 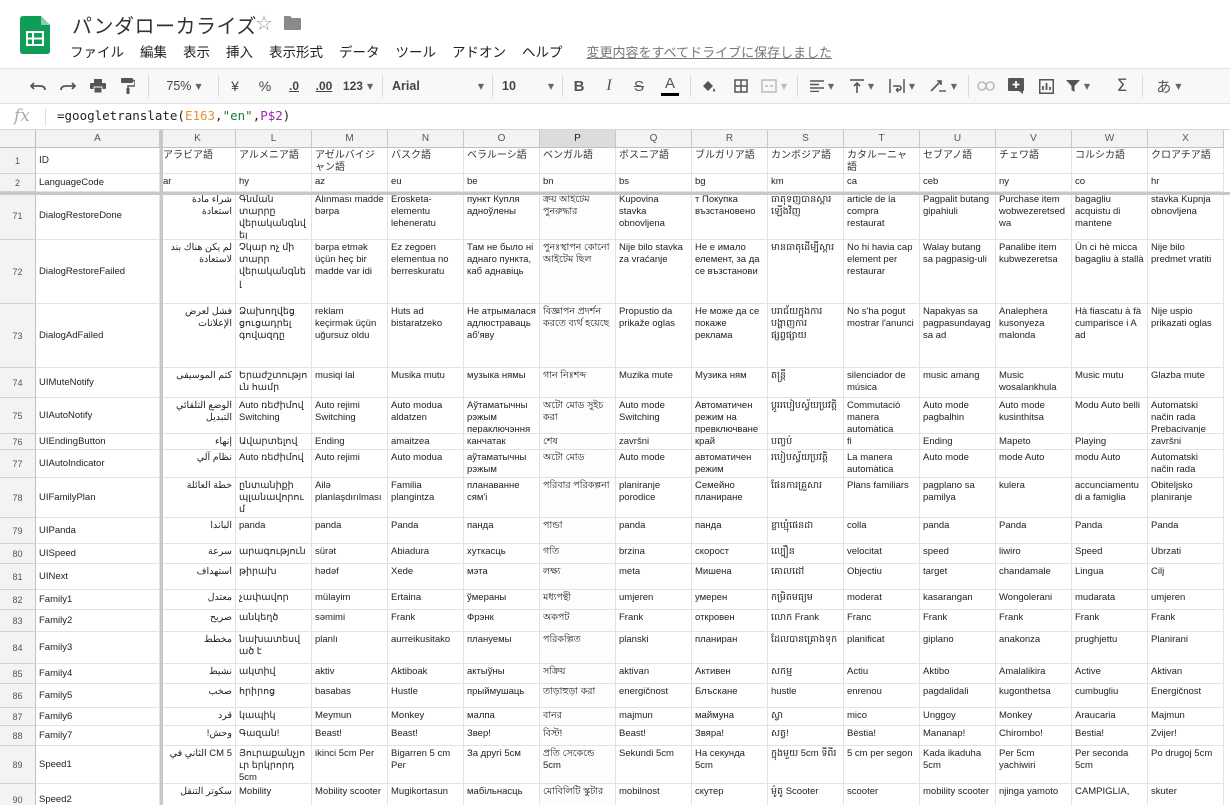 I want to click on cell-u75: Auto mode pagbalhin, so click(x=958, y=416).